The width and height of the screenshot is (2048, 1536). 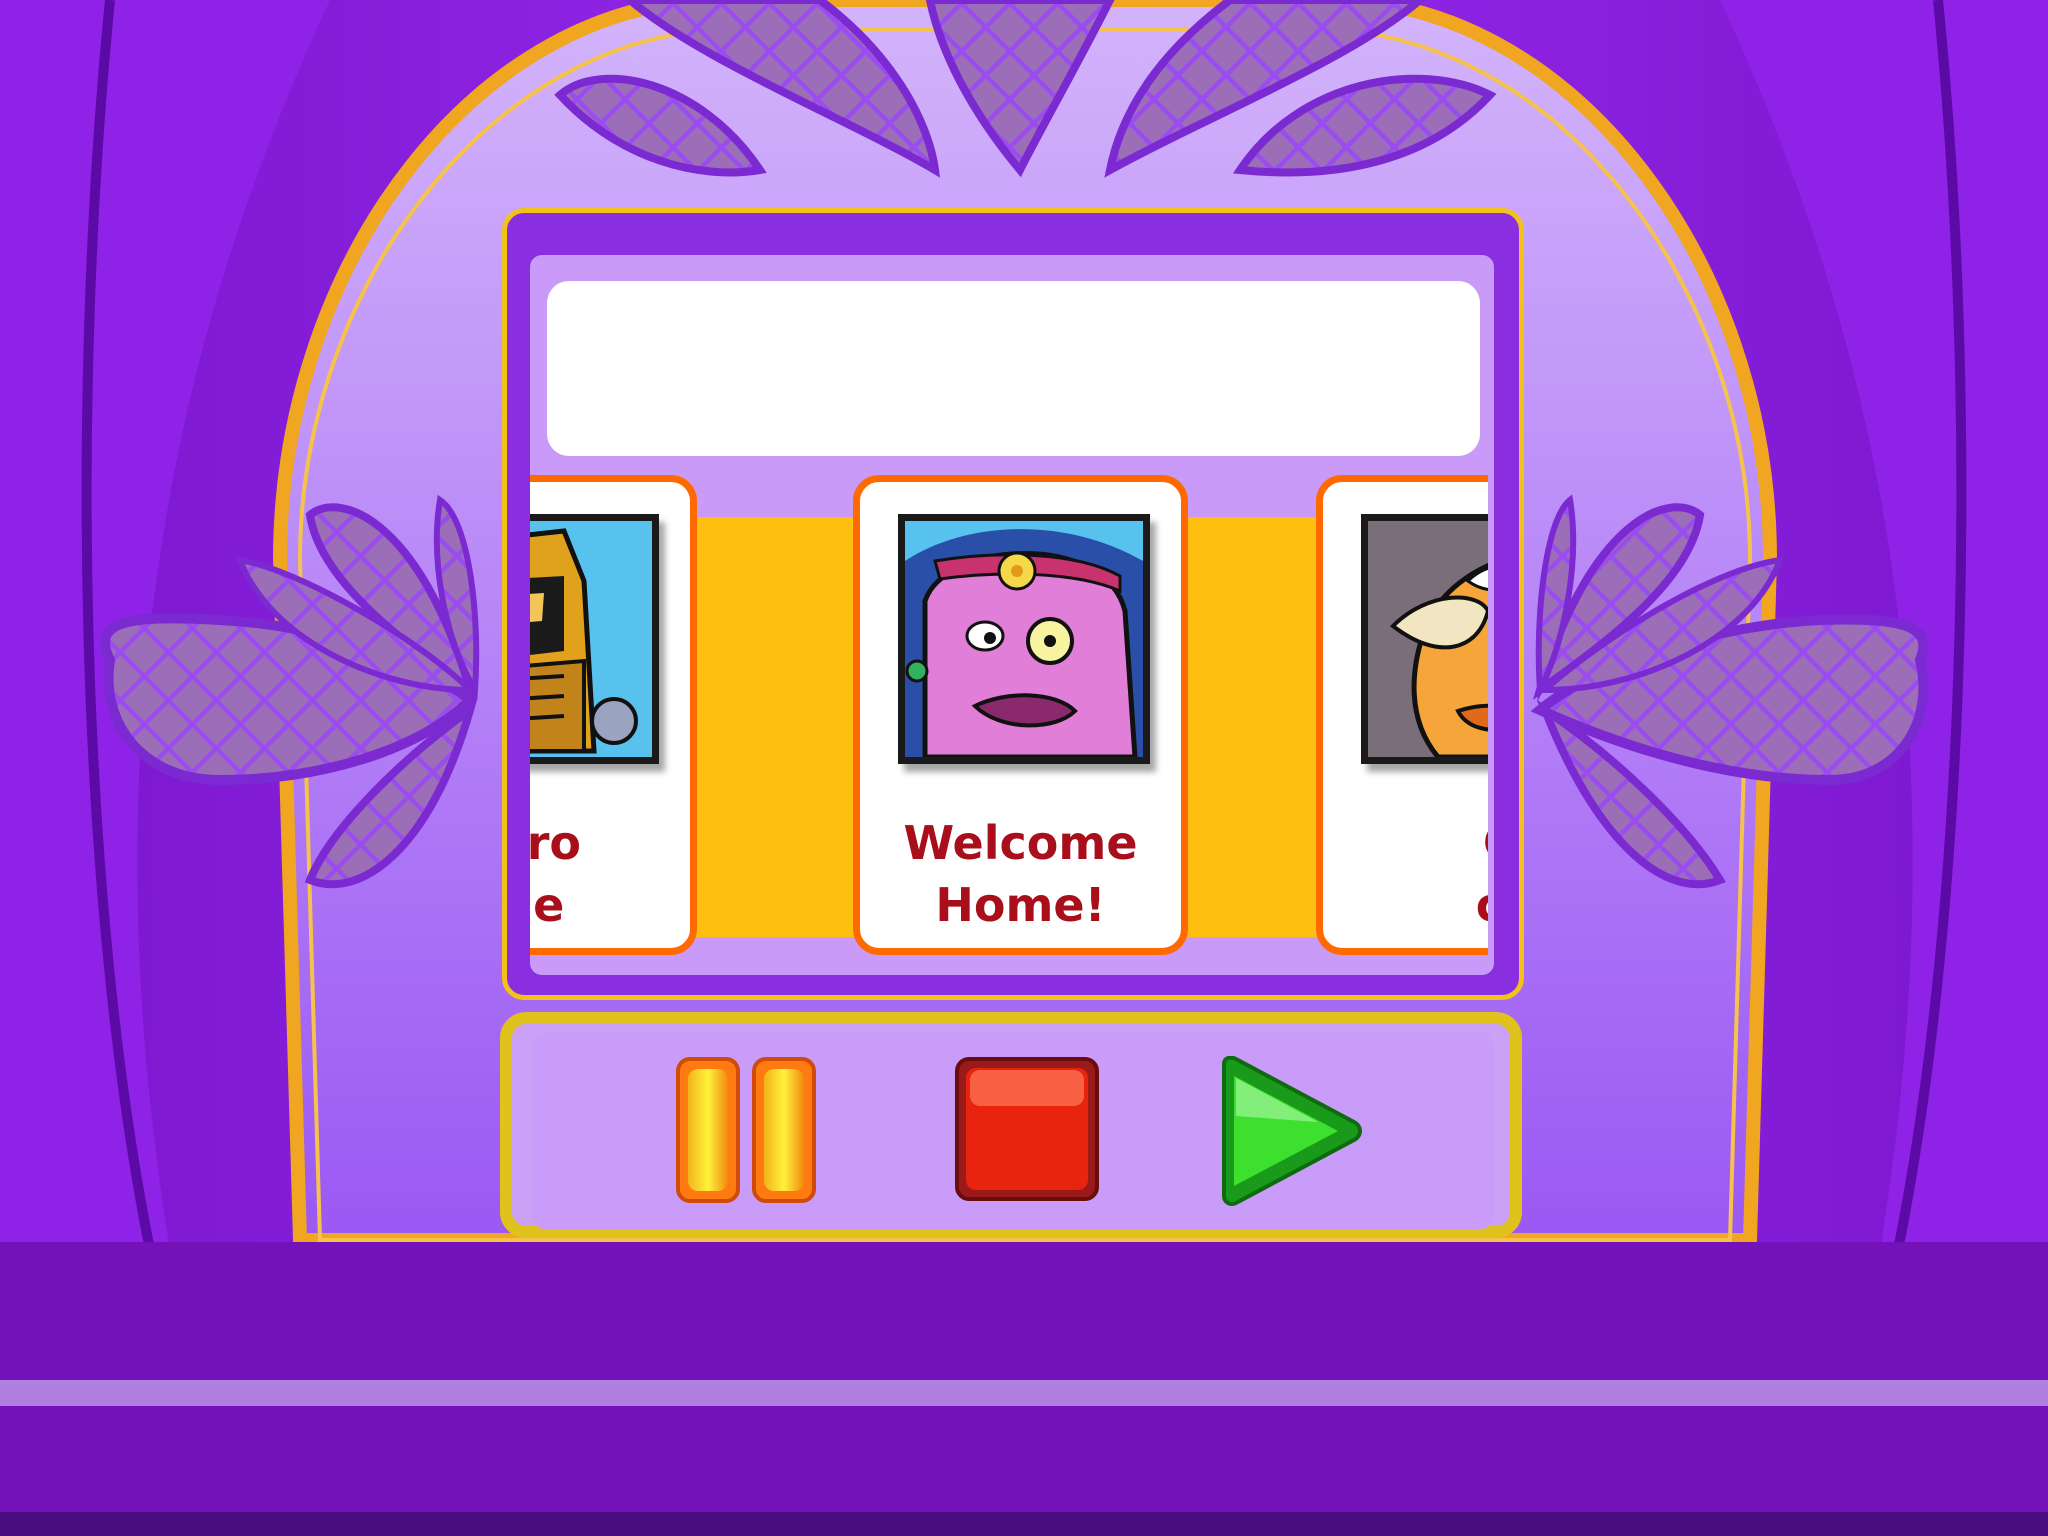 I want to click on stop-icon, so click(x=1027, y=1129).